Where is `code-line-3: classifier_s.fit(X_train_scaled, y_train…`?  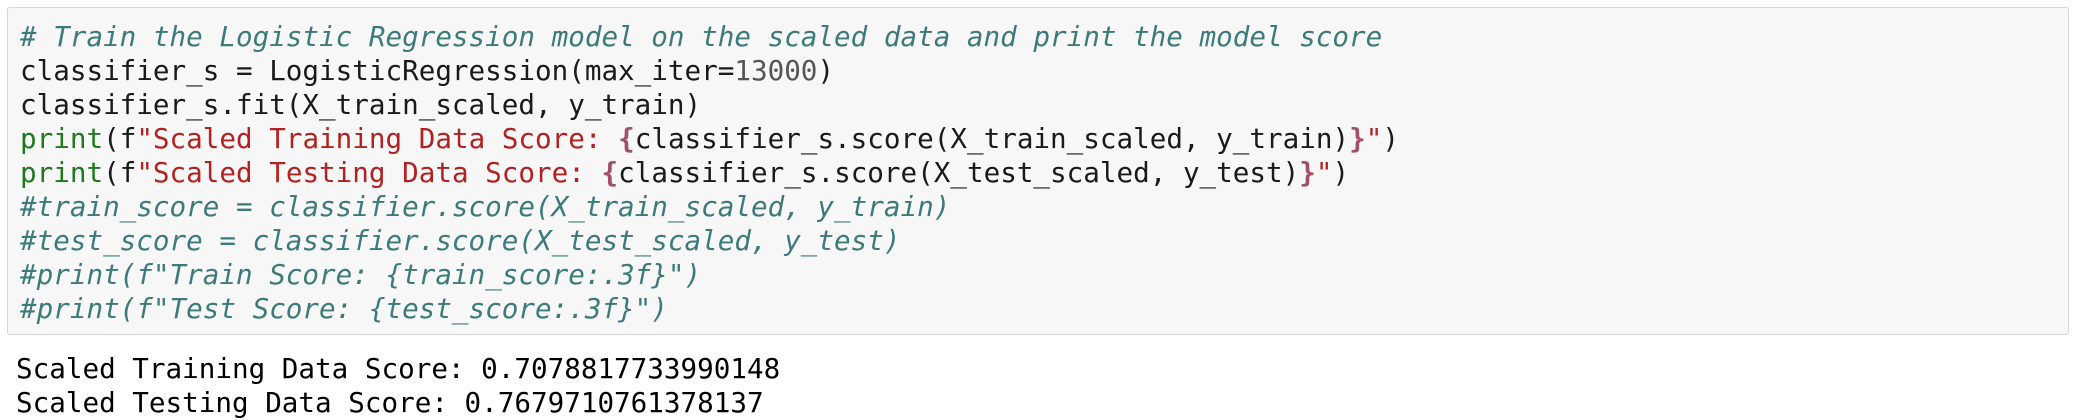 code-line-3: classifier_s.fit(X_train_scaled, y_train… is located at coordinates (709, 105).